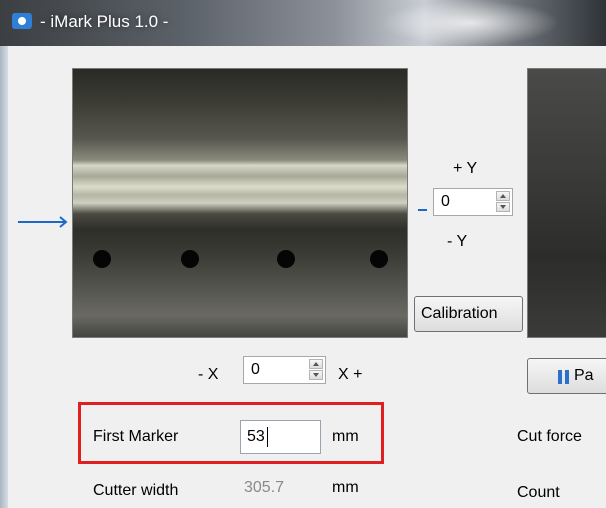  I want to click on minus-y-label: - Y, so click(457, 241).